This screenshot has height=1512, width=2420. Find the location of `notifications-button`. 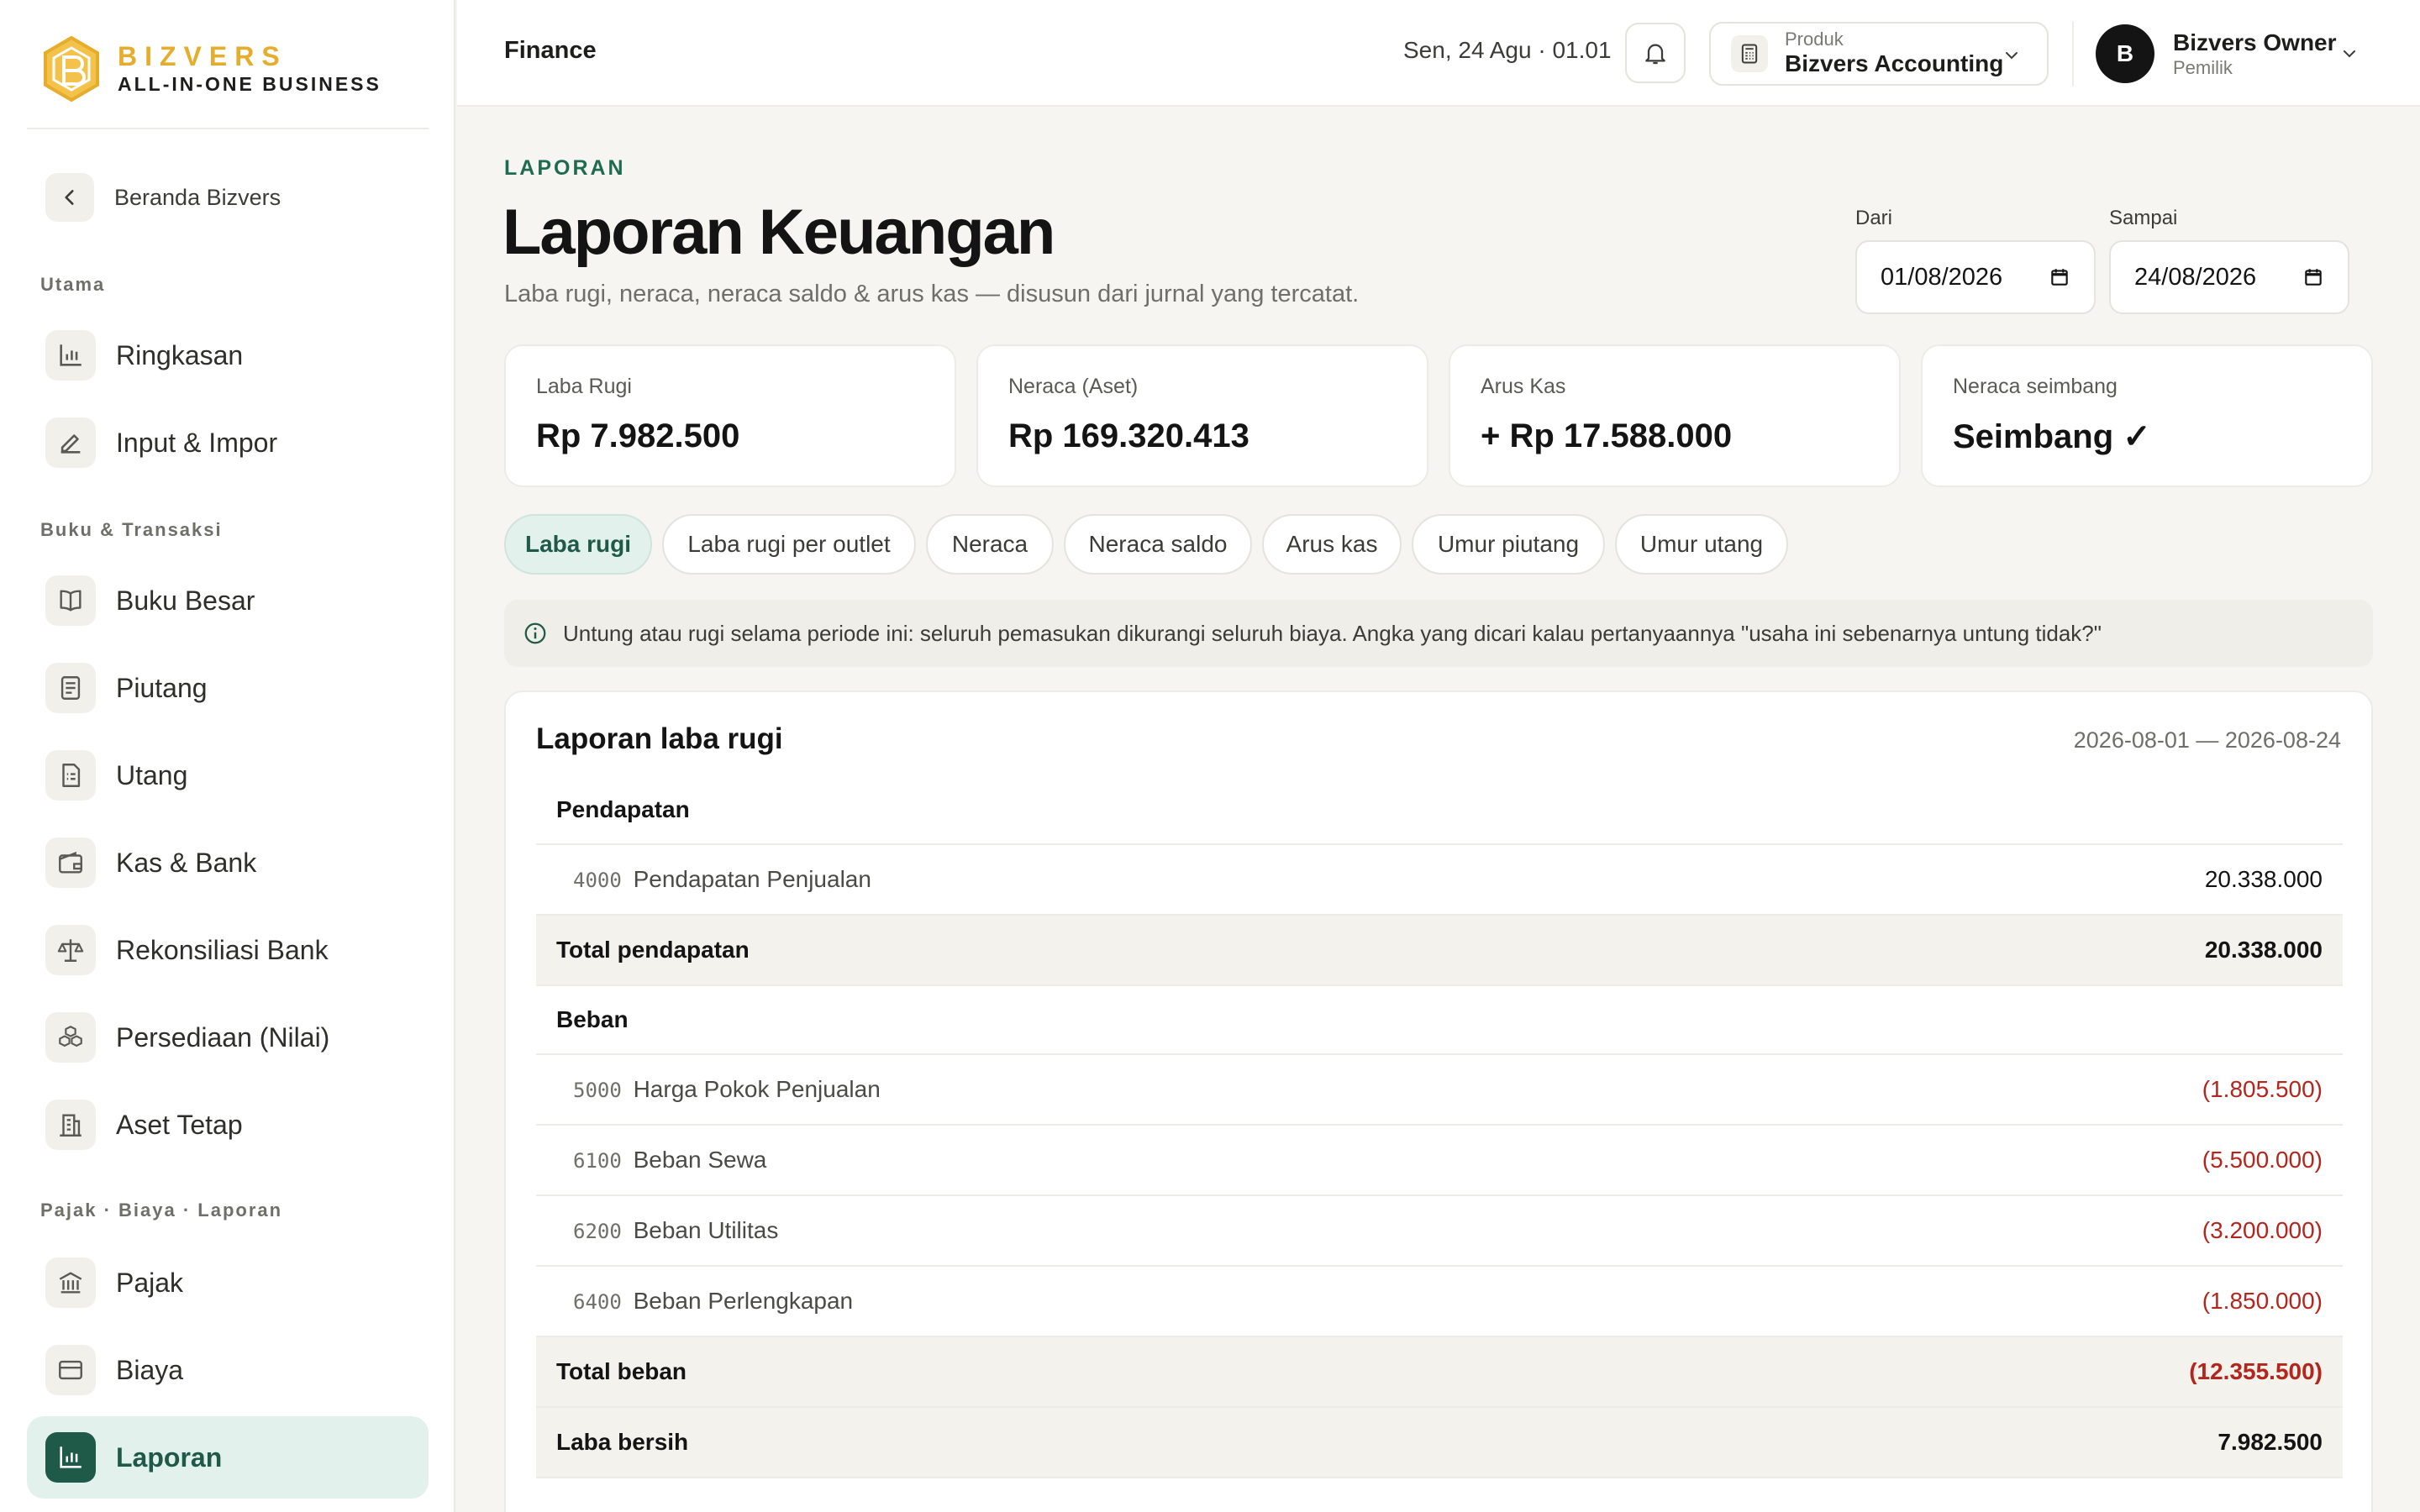

notifications-button is located at coordinates (1655, 53).